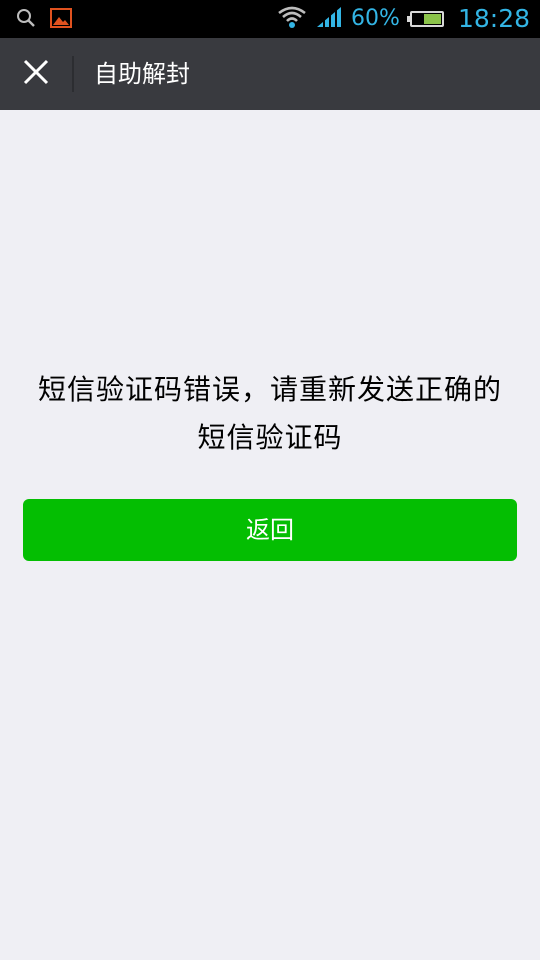 The height and width of the screenshot is (960, 540). Describe the element at coordinates (270, 74) in the screenshot. I see `title-bar: 自助解封` at that location.